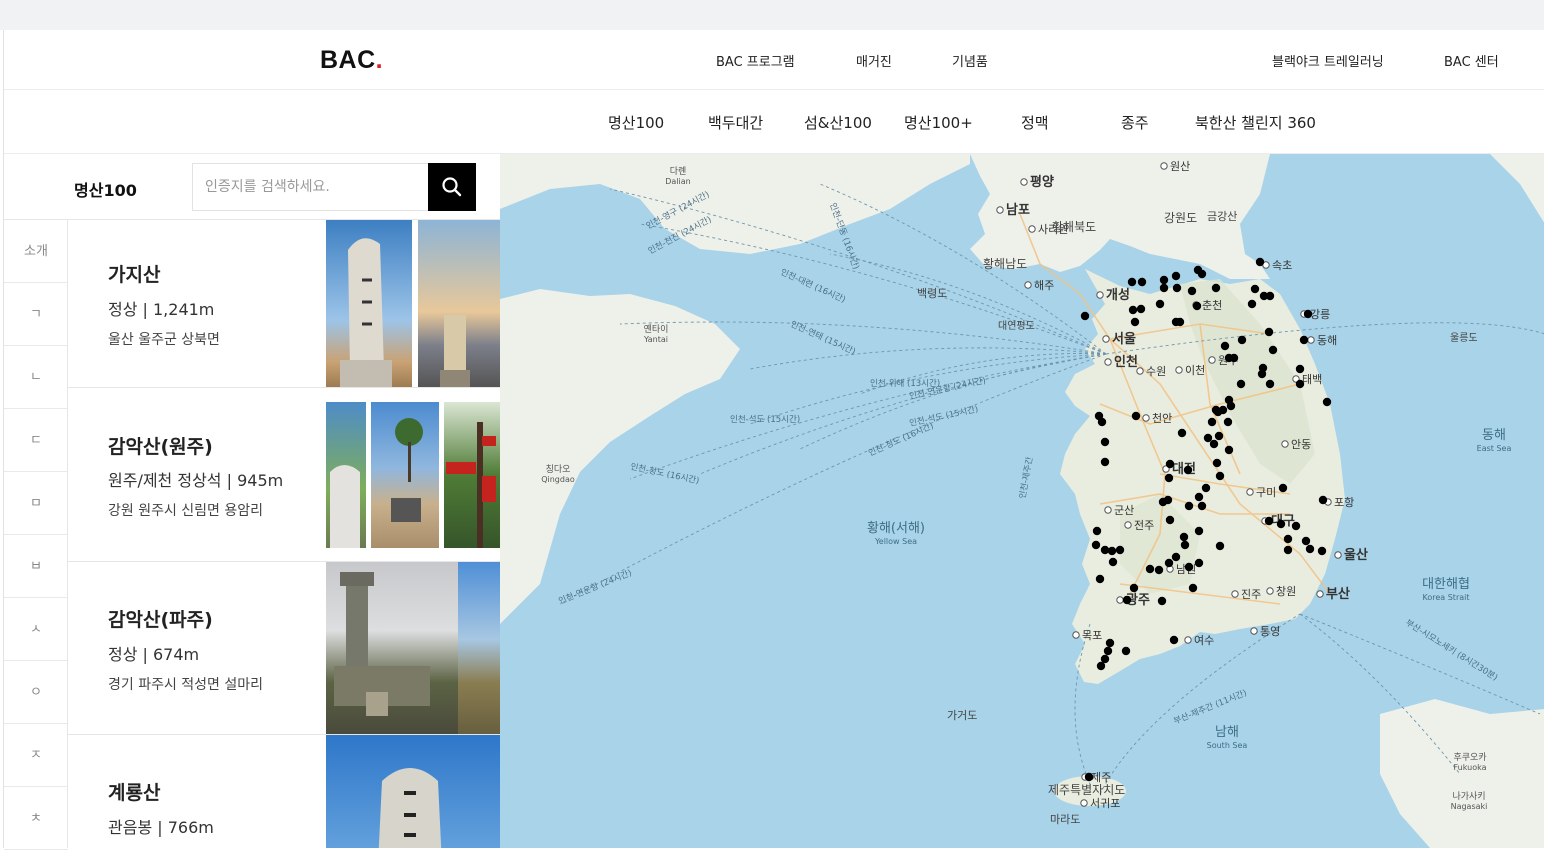  What do you see at coordinates (284, 304) in the screenshot?
I see `mountain-card: 가지산 정상 | 1,241m 울산 울주군 상북면` at bounding box center [284, 304].